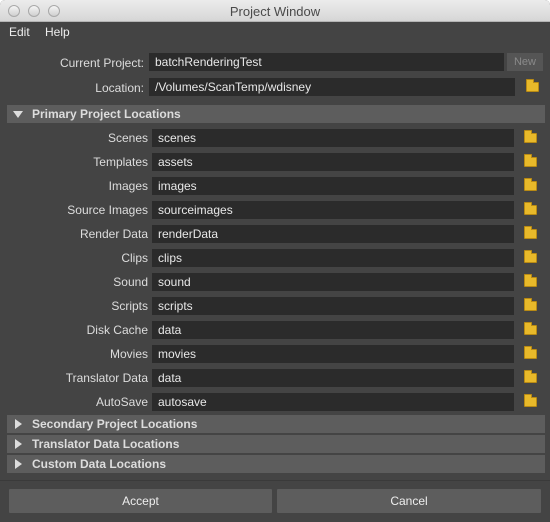 Image resolution: width=550 pixels, height=522 pixels. I want to click on browse-button-autosave, so click(531, 402).